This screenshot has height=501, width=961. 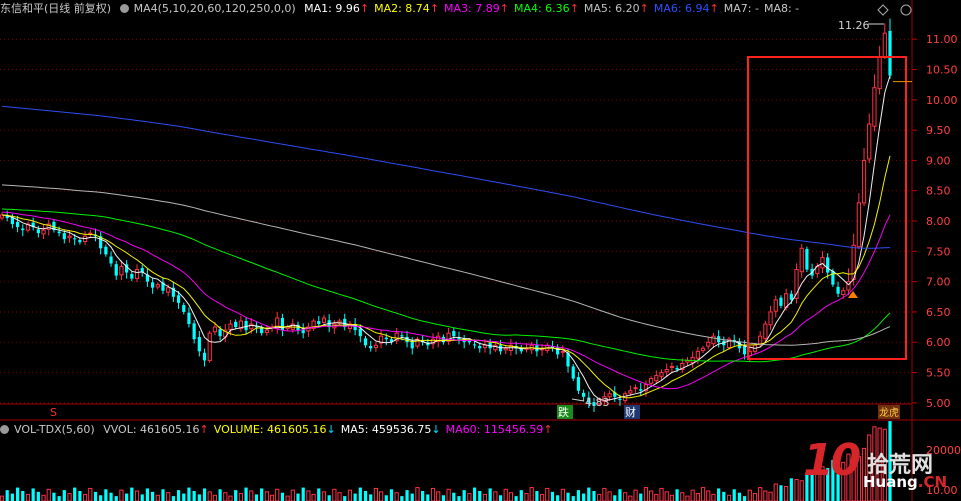 What do you see at coordinates (215, 8) in the screenshot?
I see `ma-indicator-name: MA4(5,10,20,60,120,250,0,0)` at bounding box center [215, 8].